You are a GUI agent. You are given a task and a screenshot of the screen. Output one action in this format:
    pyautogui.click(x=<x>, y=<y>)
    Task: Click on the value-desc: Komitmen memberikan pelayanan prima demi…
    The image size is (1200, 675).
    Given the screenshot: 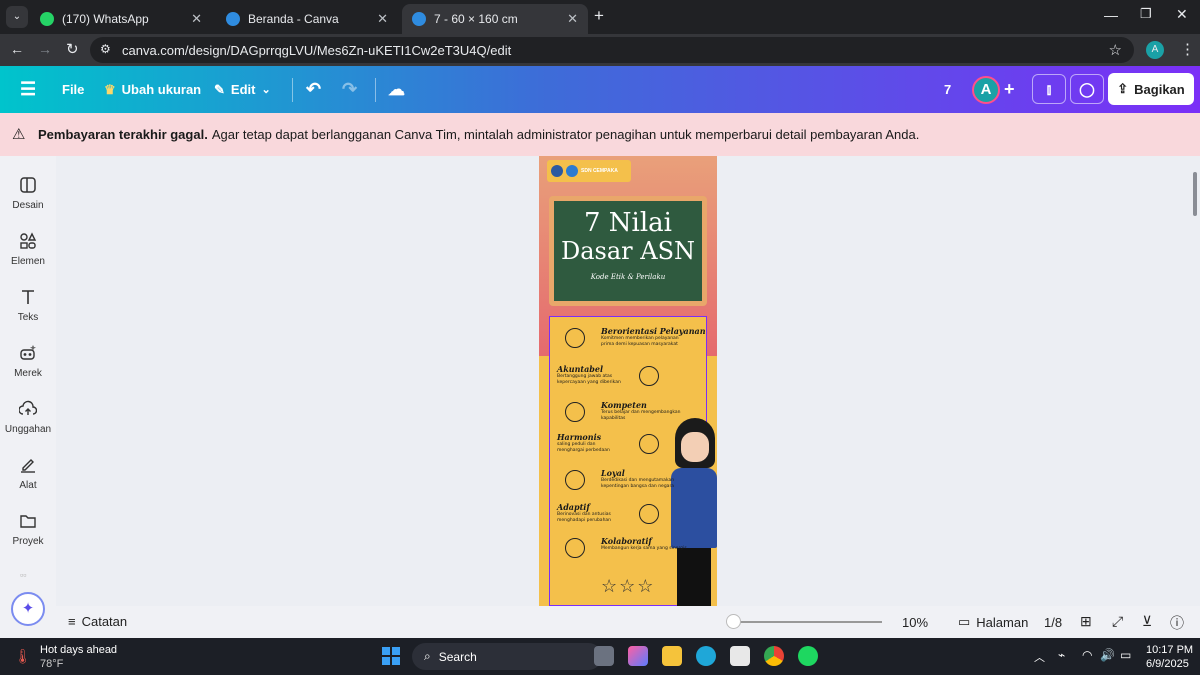 What is the action you would take?
    pyautogui.click(x=640, y=341)
    